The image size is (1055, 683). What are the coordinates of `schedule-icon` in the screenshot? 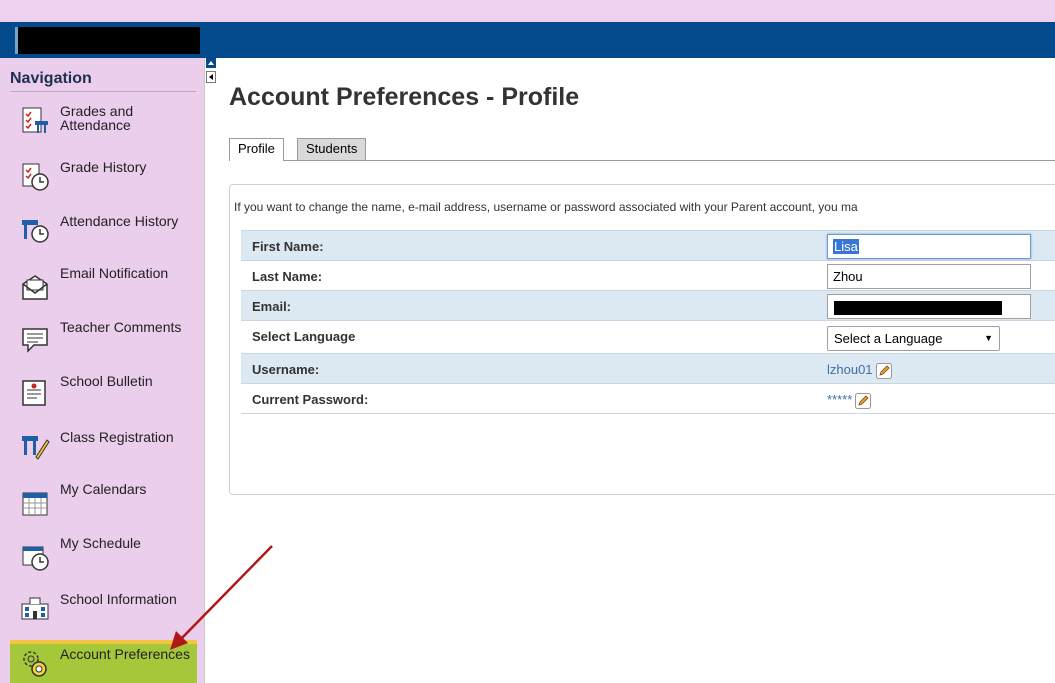 It's located at (35, 557).